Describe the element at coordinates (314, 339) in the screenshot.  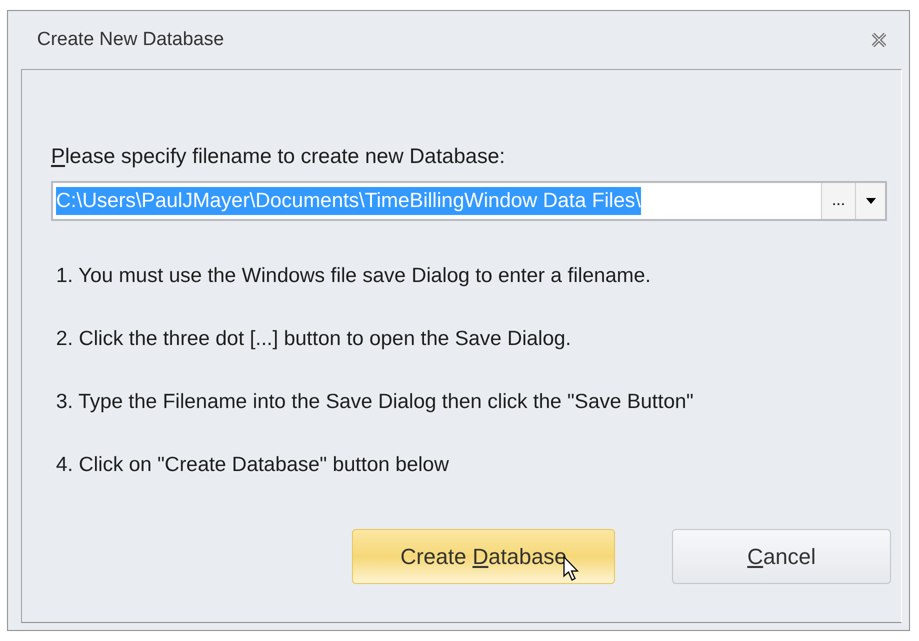
I see `instruction-text: 2. Click the three dot [...] button to open the Save Dialog.` at that location.